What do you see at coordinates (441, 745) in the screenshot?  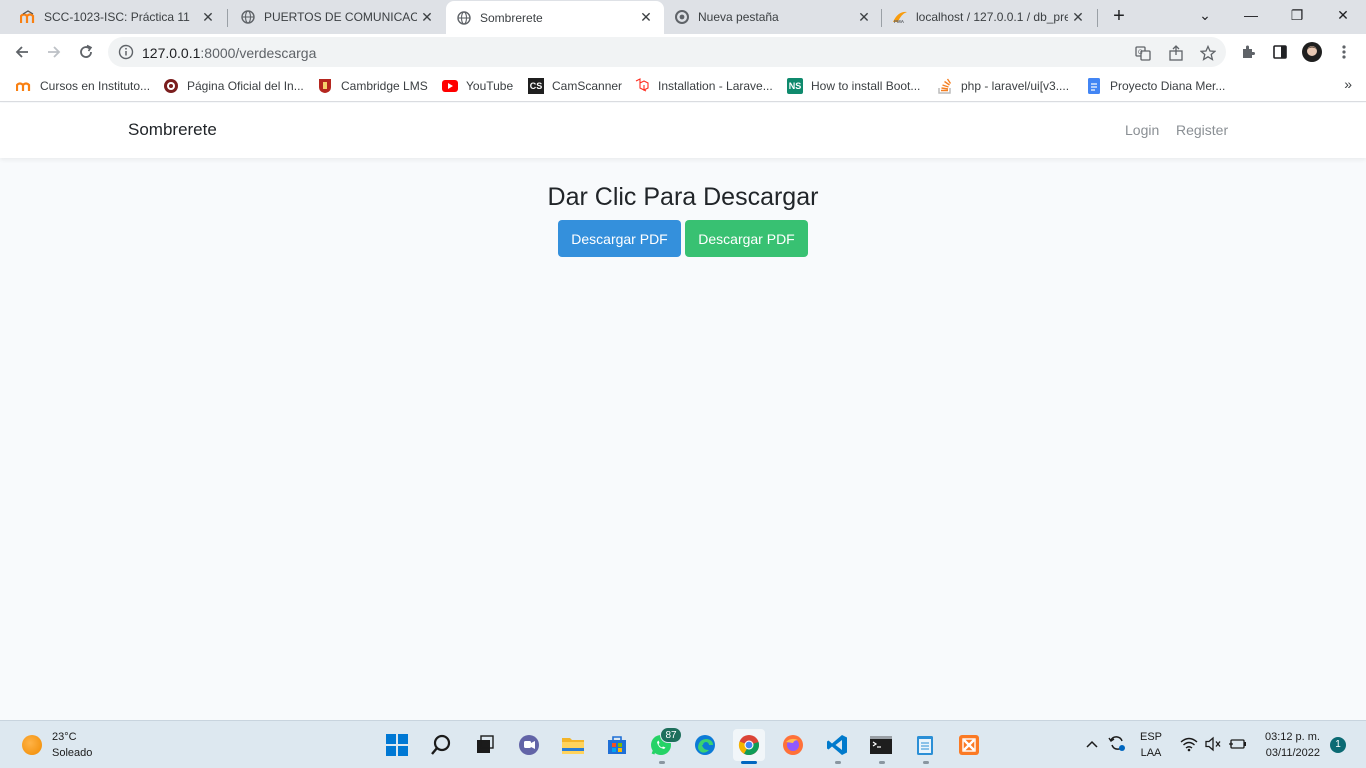 I see `search-button` at bounding box center [441, 745].